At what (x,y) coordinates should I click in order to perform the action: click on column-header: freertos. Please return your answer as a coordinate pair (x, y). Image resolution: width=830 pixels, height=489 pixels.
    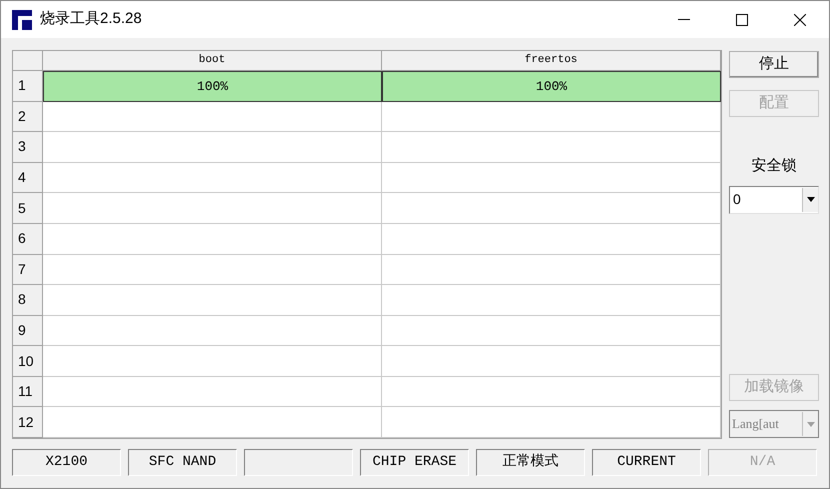
    Looking at the image, I should click on (551, 61).